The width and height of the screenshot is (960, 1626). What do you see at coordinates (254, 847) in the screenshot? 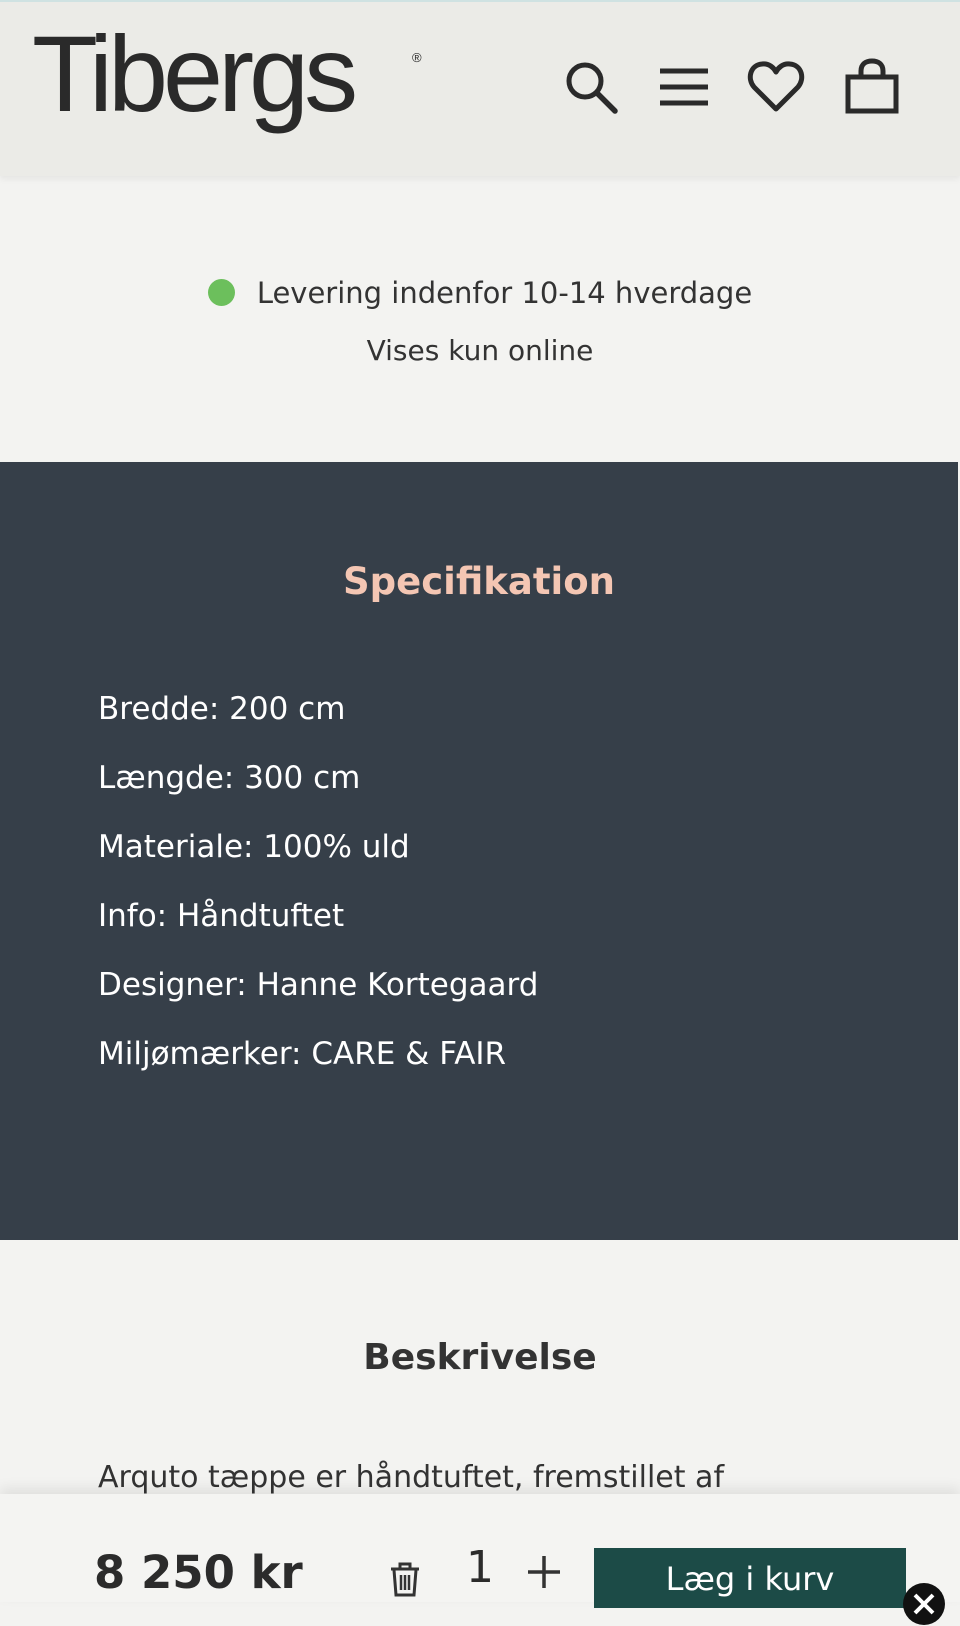
I see `spec-item-material: Materiale: 100% uld` at bounding box center [254, 847].